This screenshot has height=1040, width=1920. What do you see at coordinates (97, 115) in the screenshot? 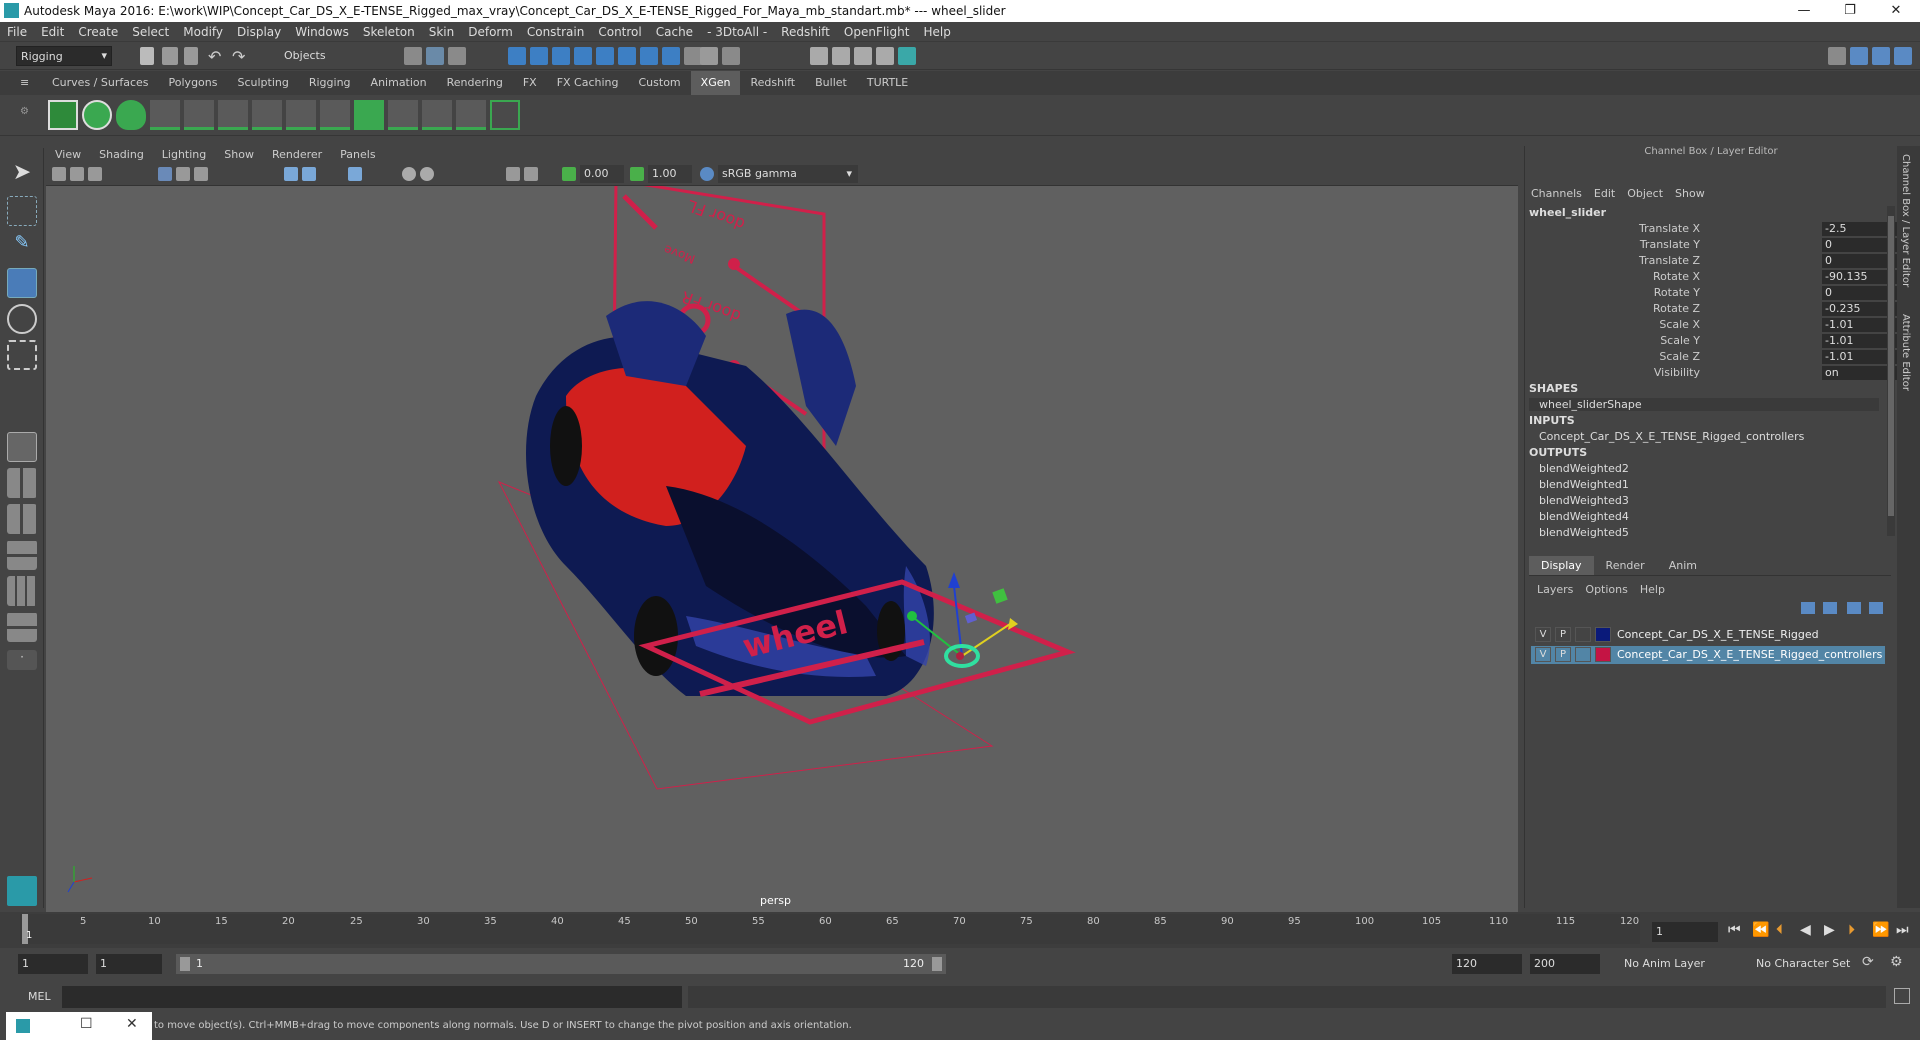
I see `xgen-preview-icon` at bounding box center [97, 115].